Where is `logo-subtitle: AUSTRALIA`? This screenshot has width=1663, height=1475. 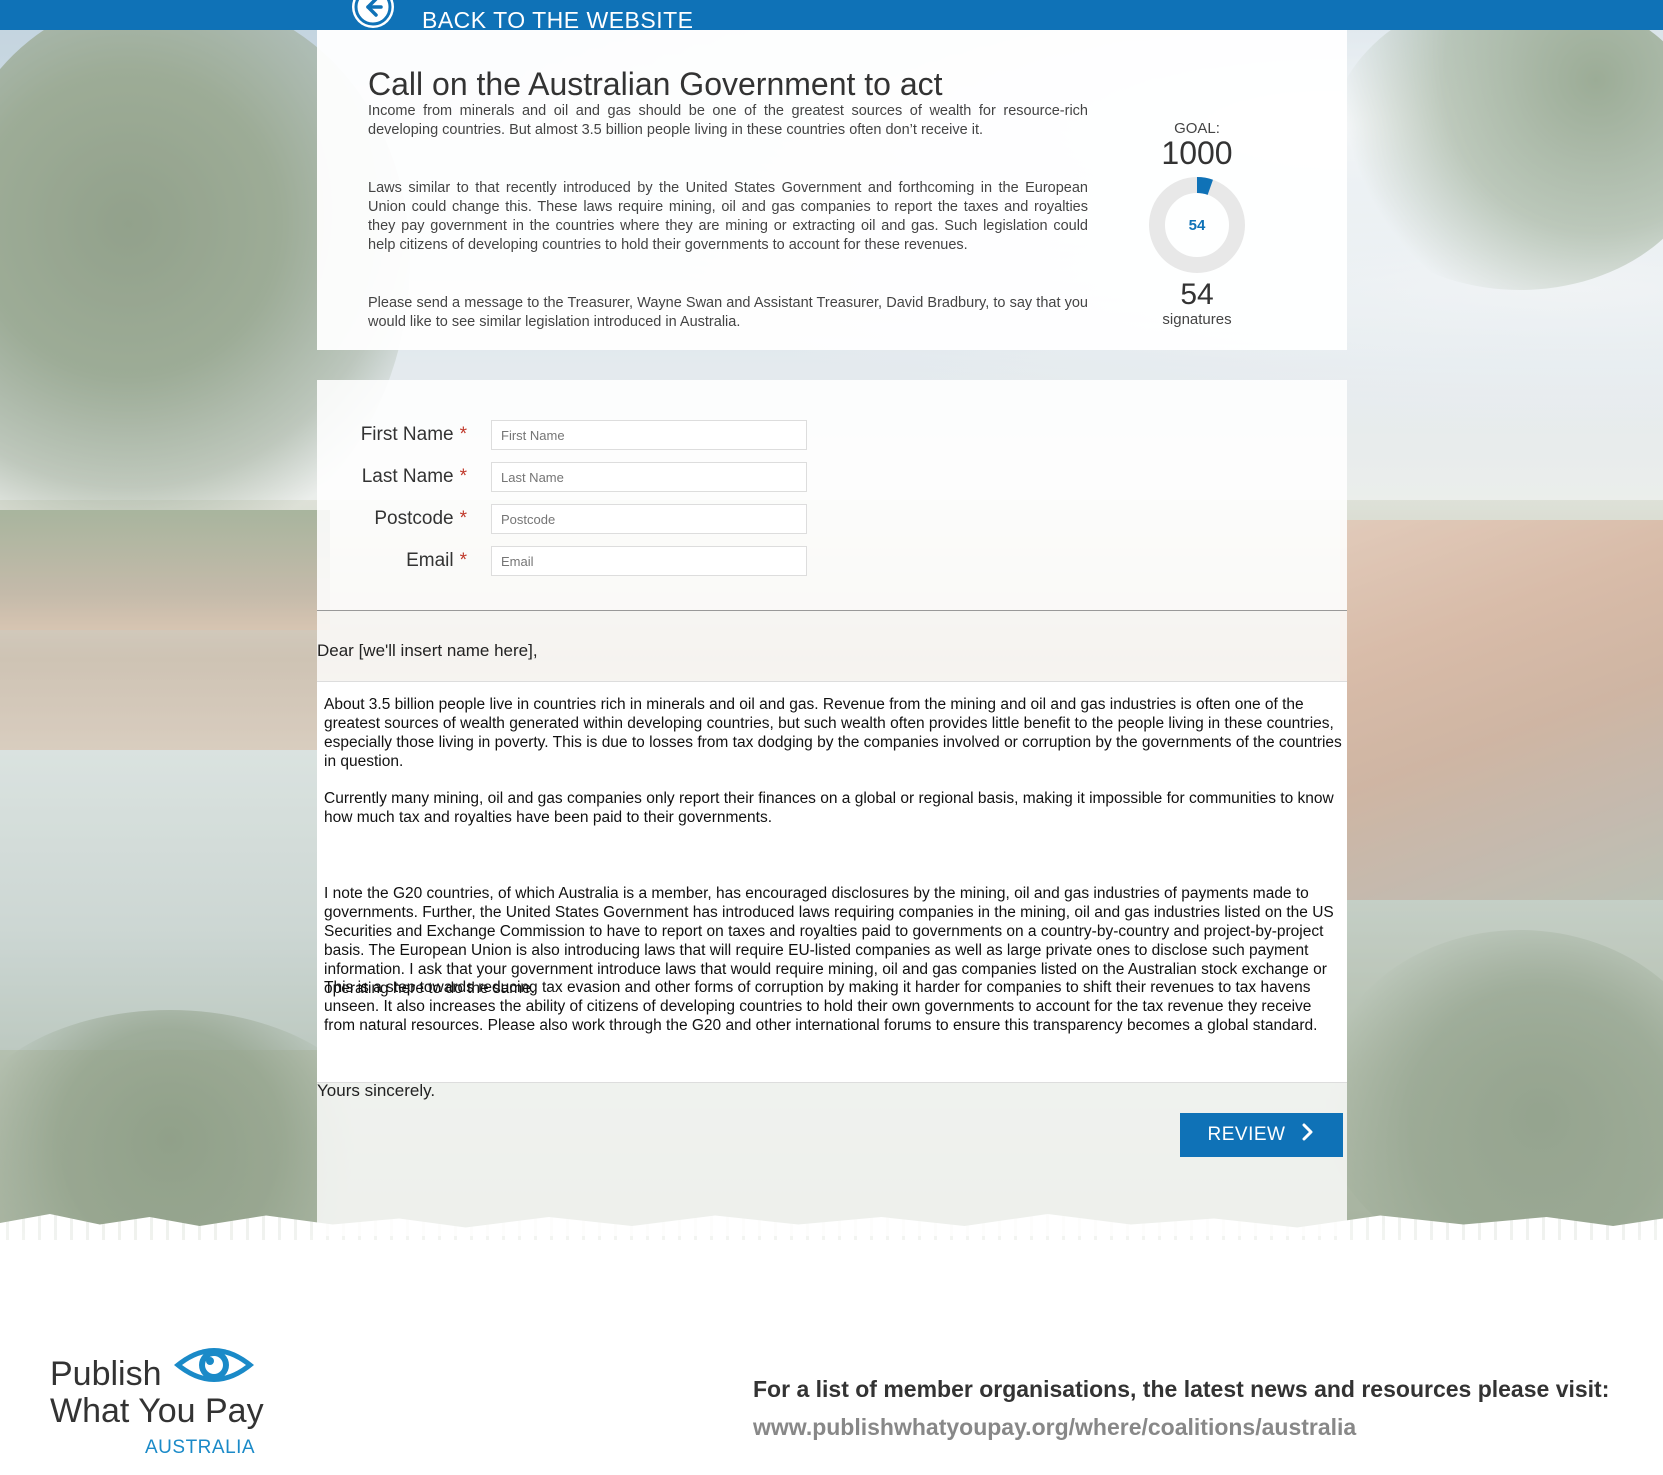
logo-subtitle: AUSTRALIA is located at coordinates (200, 1447).